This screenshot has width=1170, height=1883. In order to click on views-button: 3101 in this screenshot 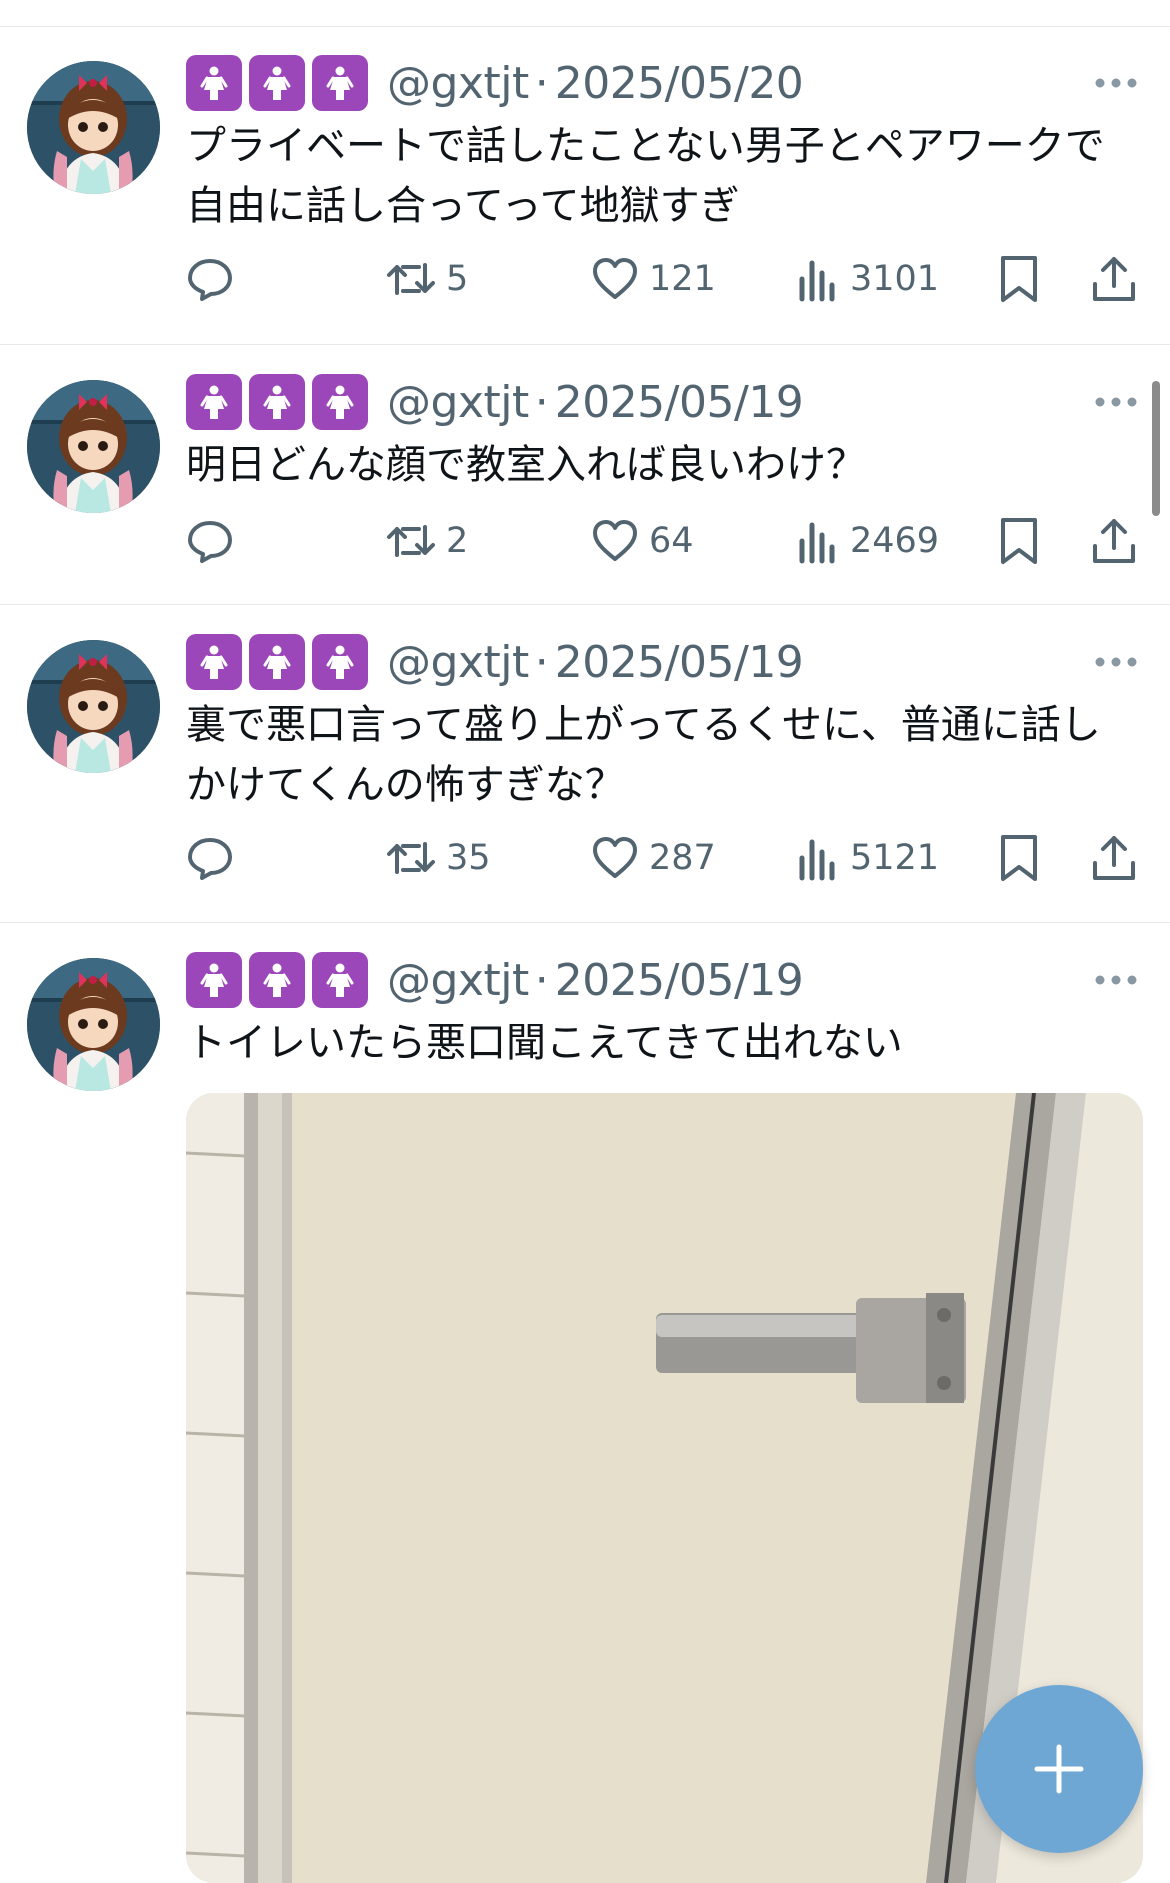, I will do `click(867, 279)`.